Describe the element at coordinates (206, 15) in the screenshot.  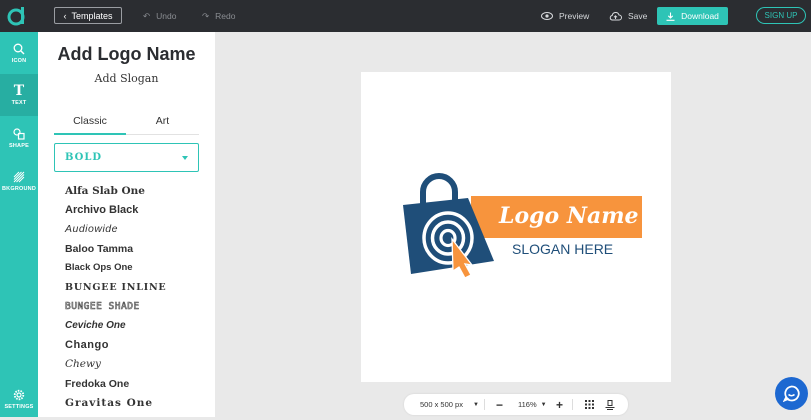
I see `redo-icon: ↷` at that location.